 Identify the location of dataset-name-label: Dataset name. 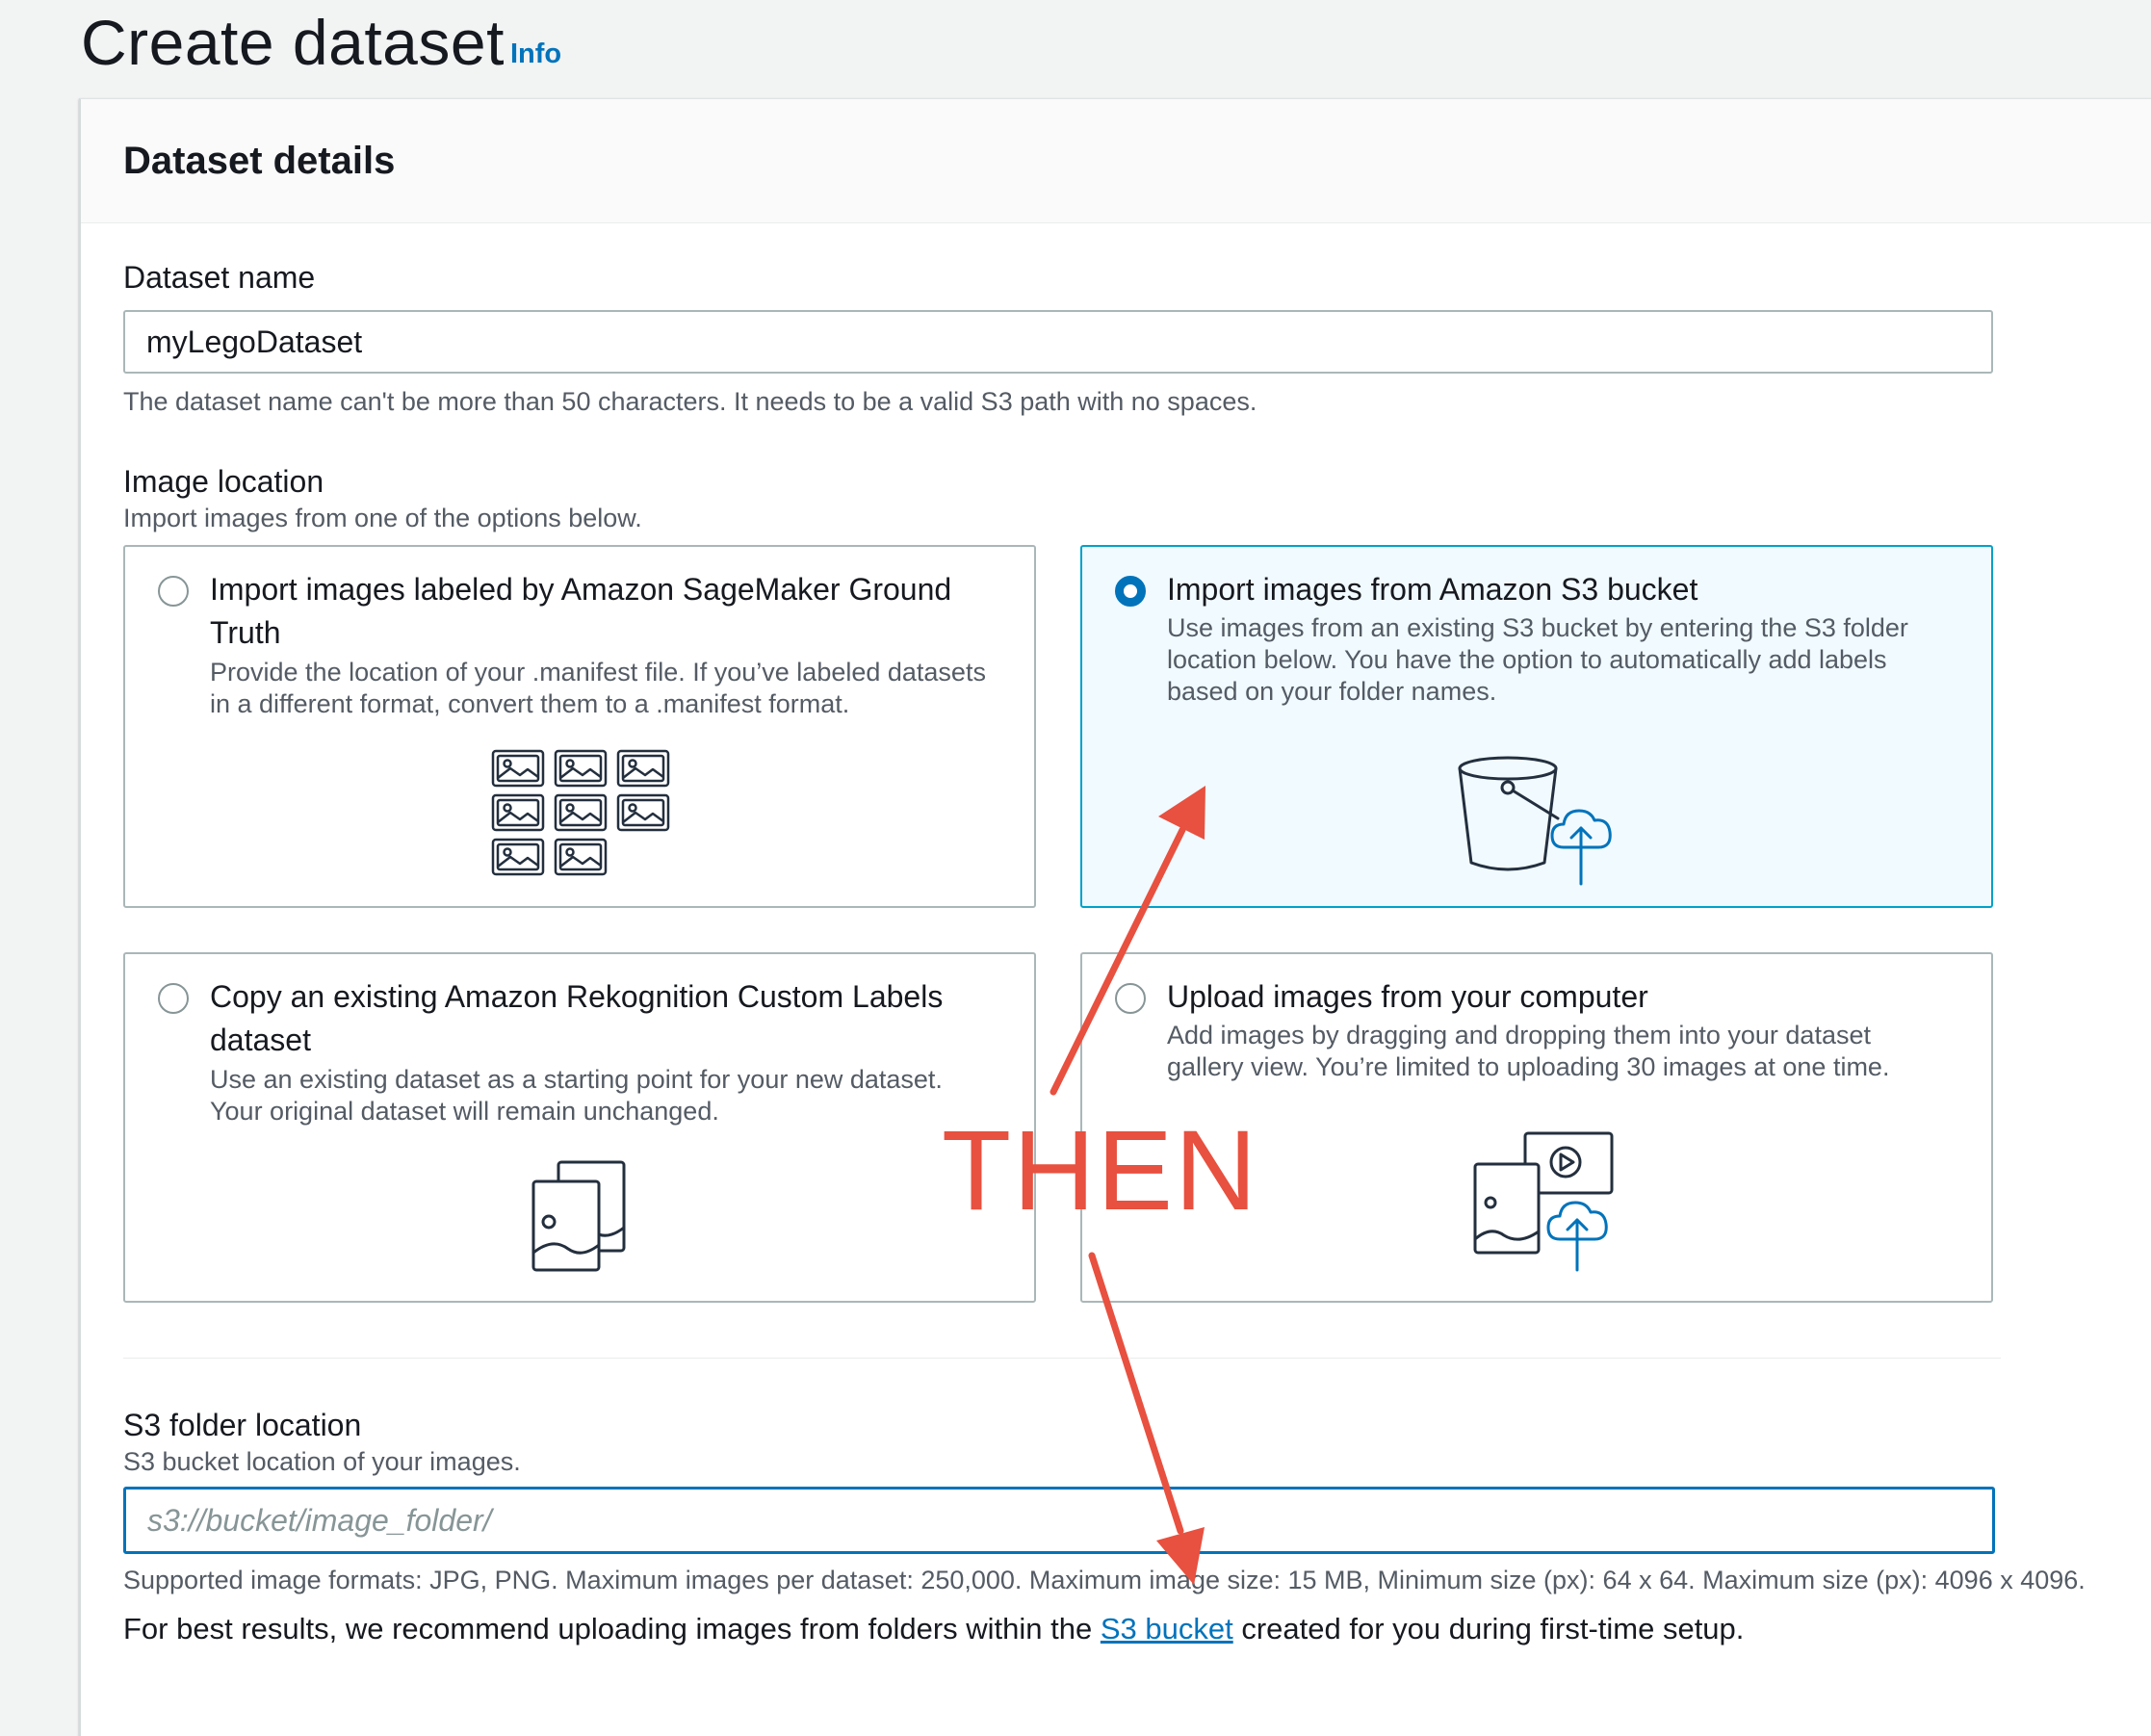
(219, 277).